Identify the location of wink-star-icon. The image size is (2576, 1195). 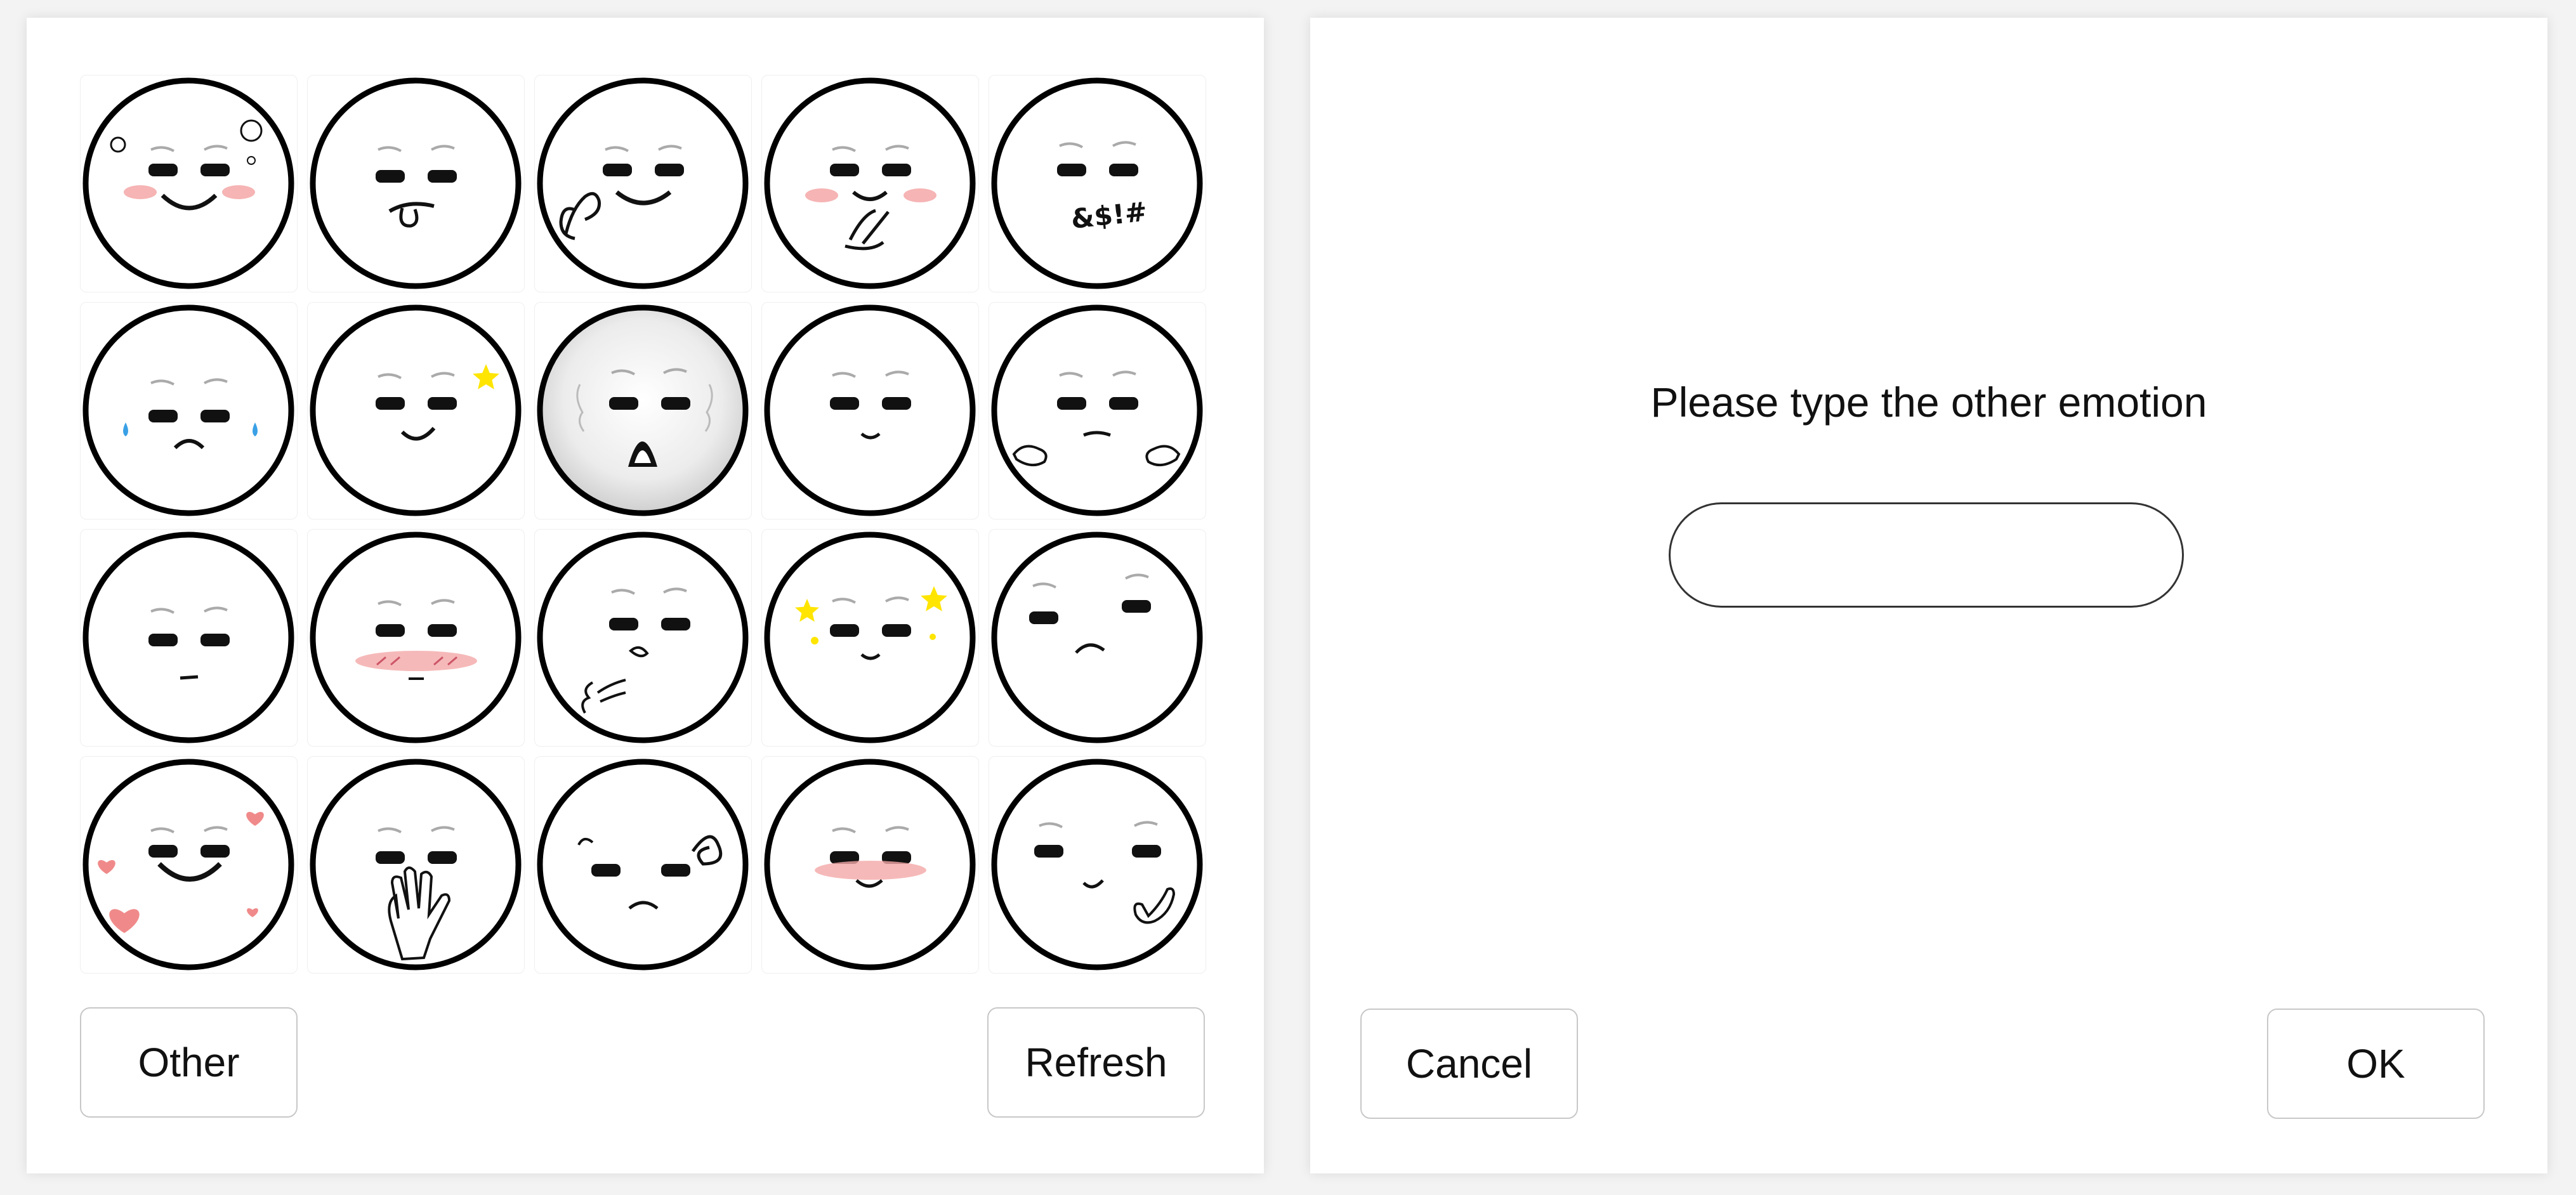
(416, 410).